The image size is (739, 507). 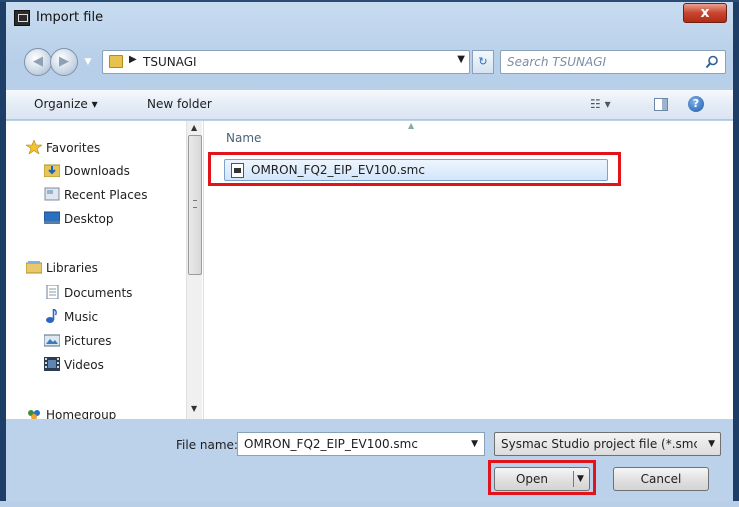 What do you see at coordinates (97, 171) in the screenshot?
I see `sidebar-item-label: Downloads` at bounding box center [97, 171].